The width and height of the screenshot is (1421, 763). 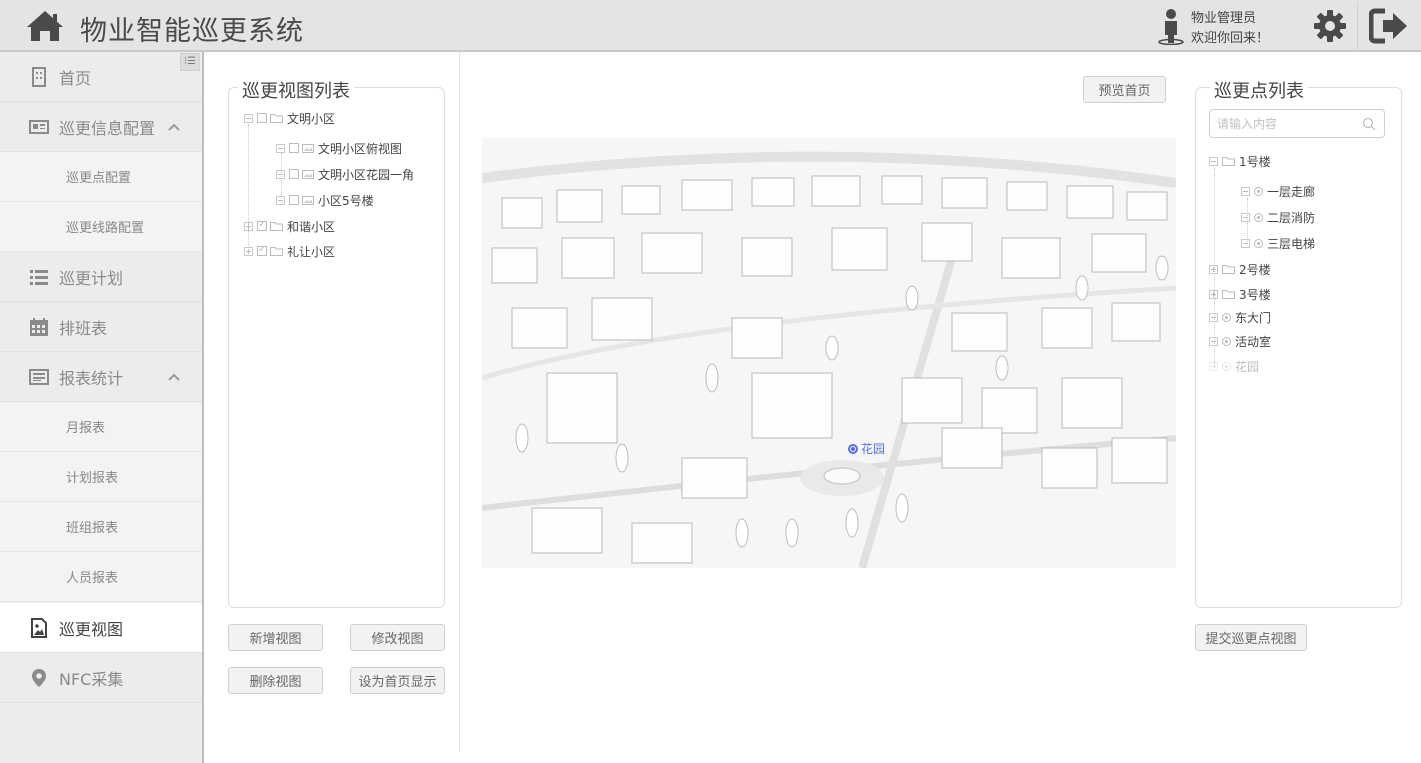 I want to click on sidebar-item-patrol-config: 巡更信息配置, so click(x=101, y=127).